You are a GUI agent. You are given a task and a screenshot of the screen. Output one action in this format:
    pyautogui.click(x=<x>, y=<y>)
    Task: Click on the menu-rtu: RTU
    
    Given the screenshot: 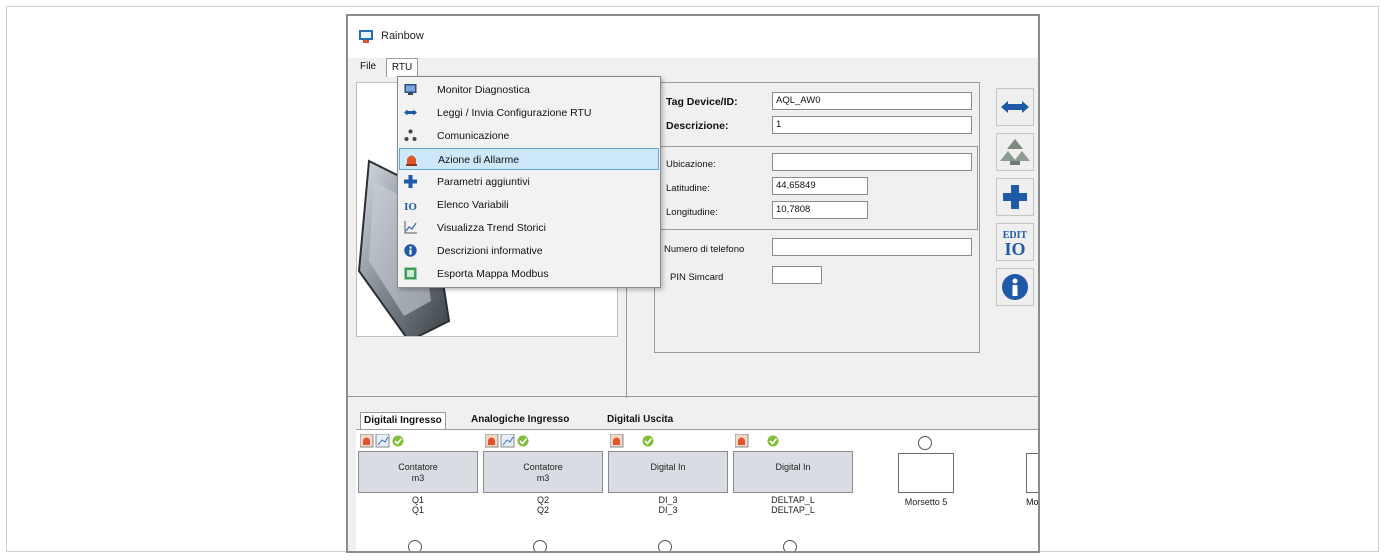 What is the action you would take?
    pyautogui.click(x=402, y=67)
    